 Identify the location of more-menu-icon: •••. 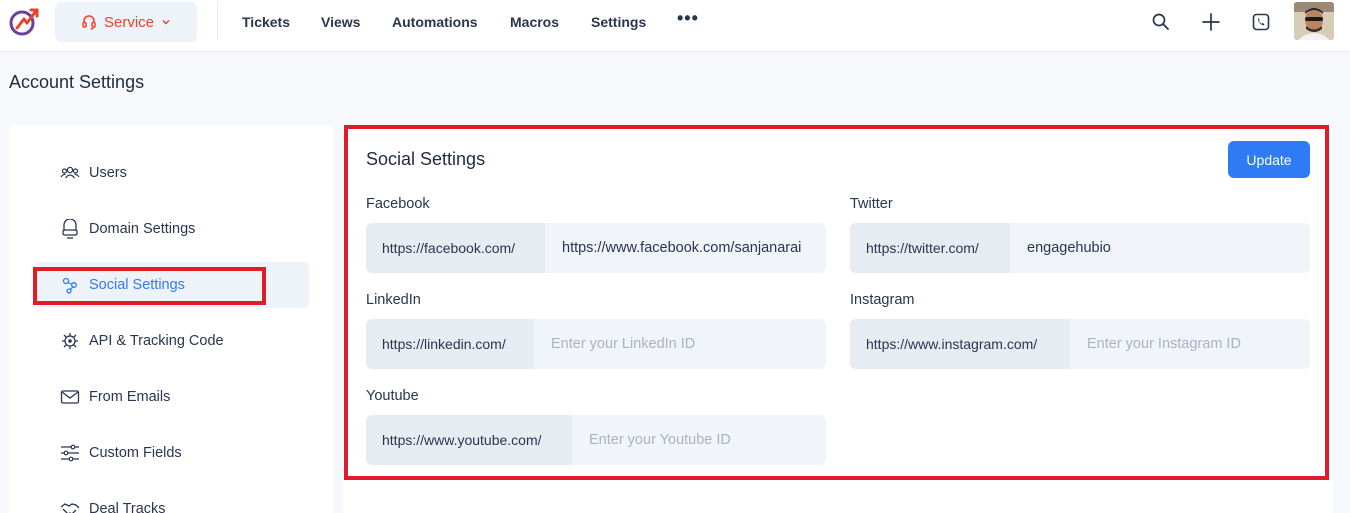
(688, 18).